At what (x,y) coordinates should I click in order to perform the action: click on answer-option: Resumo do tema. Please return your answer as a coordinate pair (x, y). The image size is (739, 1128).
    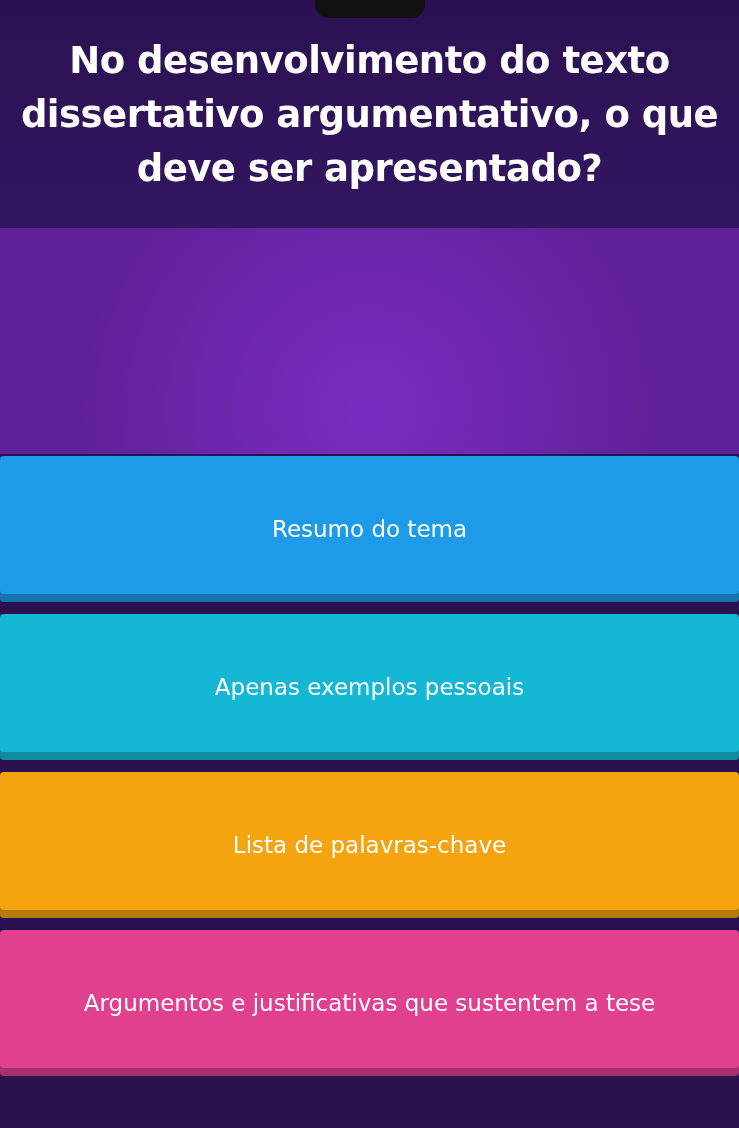
    Looking at the image, I should click on (369, 529).